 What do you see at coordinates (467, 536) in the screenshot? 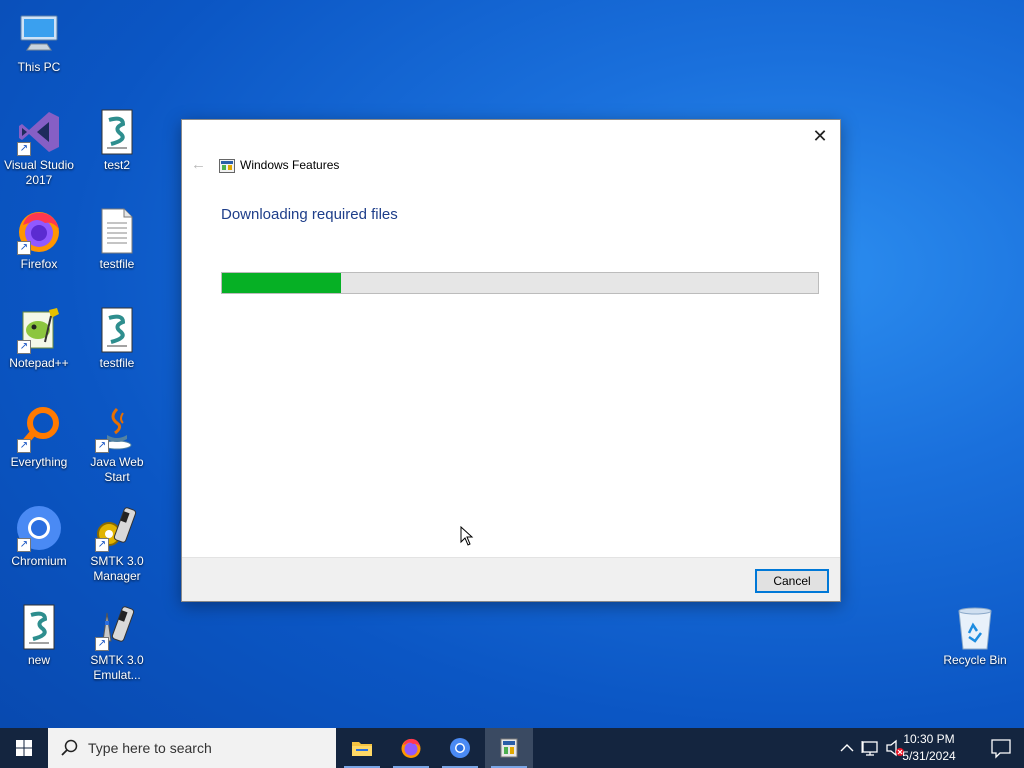
I see `mouse-cursor-icon` at bounding box center [467, 536].